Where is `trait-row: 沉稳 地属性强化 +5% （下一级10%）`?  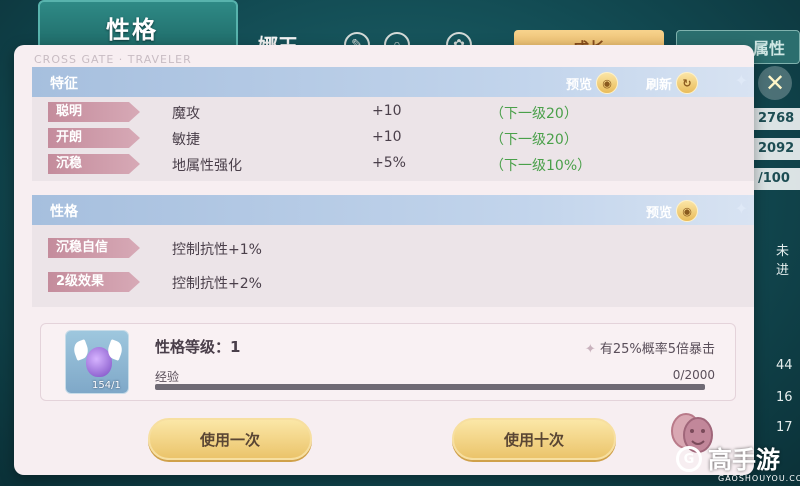 trait-row: 沉稳 地属性强化 +5% （下一级10%） is located at coordinates (393, 164).